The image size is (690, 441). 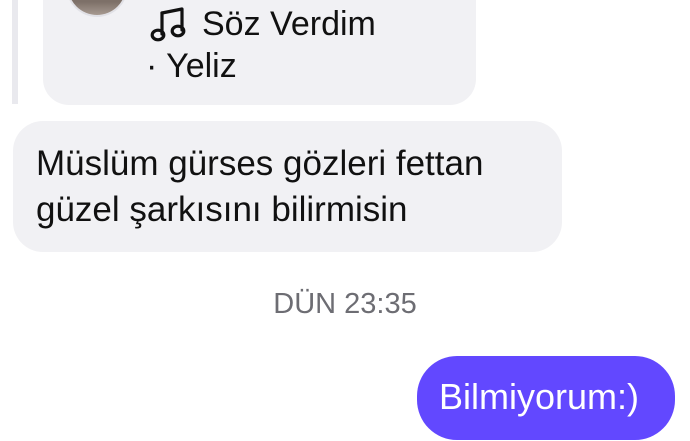 I want to click on shared-song-title-row: Söz Verdim, so click(x=263, y=24).